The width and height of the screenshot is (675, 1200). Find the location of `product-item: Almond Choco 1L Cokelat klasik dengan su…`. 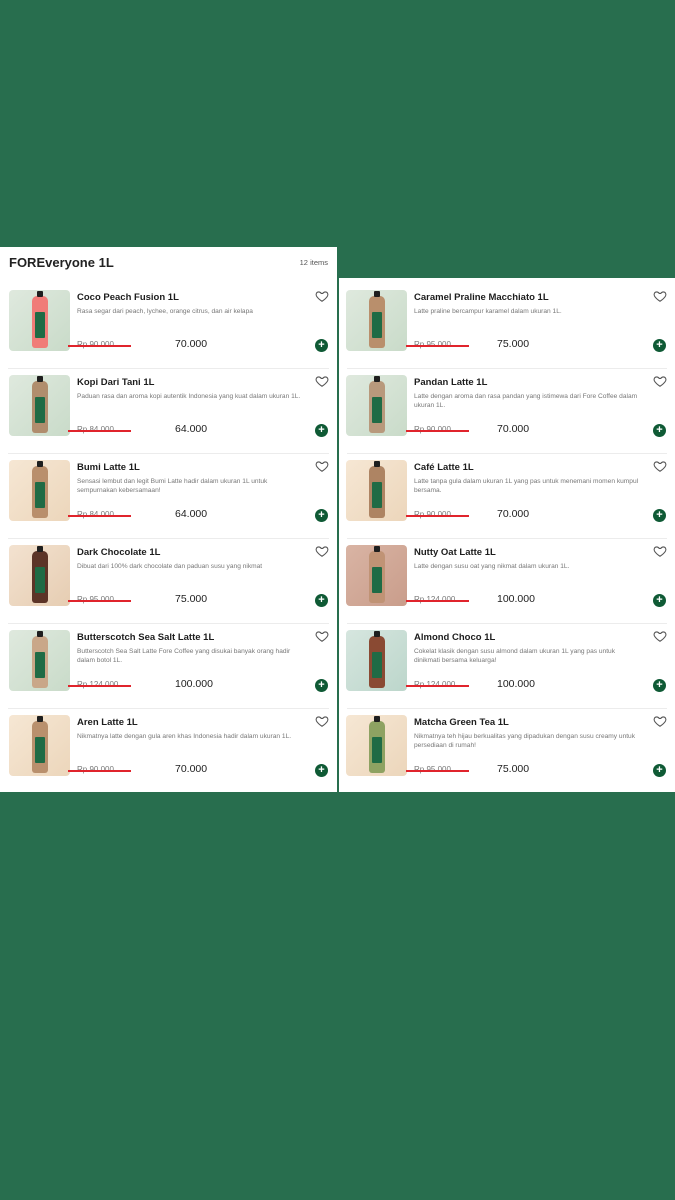

product-item: Almond Choco 1L Cokelat klasik dengan su… is located at coordinates (507, 665).